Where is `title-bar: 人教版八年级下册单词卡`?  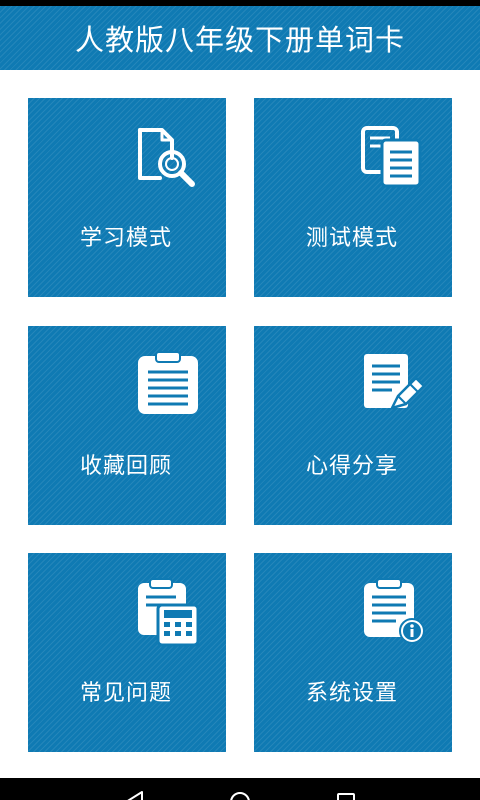 title-bar: 人教版八年级下册单词卡 is located at coordinates (240, 38).